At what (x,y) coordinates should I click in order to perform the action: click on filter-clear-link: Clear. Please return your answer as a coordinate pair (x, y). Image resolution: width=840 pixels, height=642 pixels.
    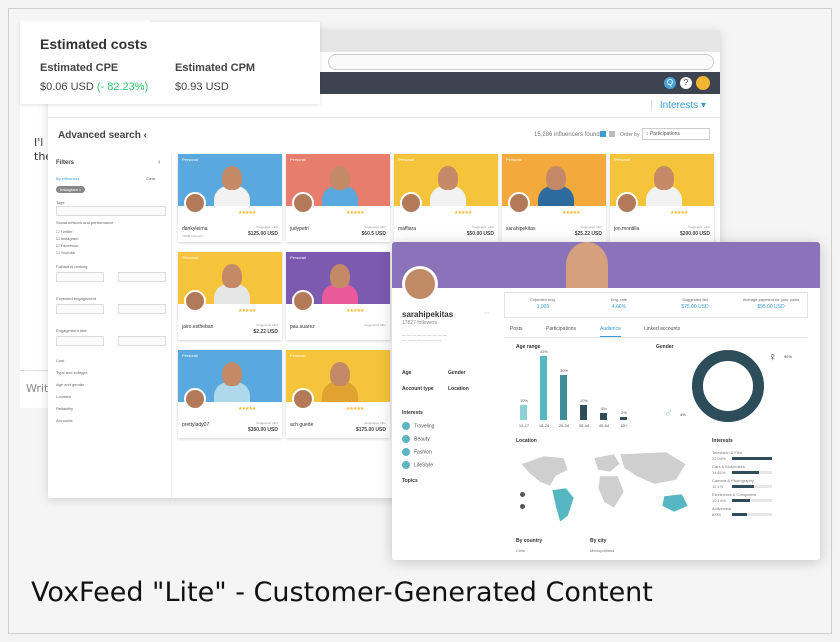
    Looking at the image, I should click on (151, 178).